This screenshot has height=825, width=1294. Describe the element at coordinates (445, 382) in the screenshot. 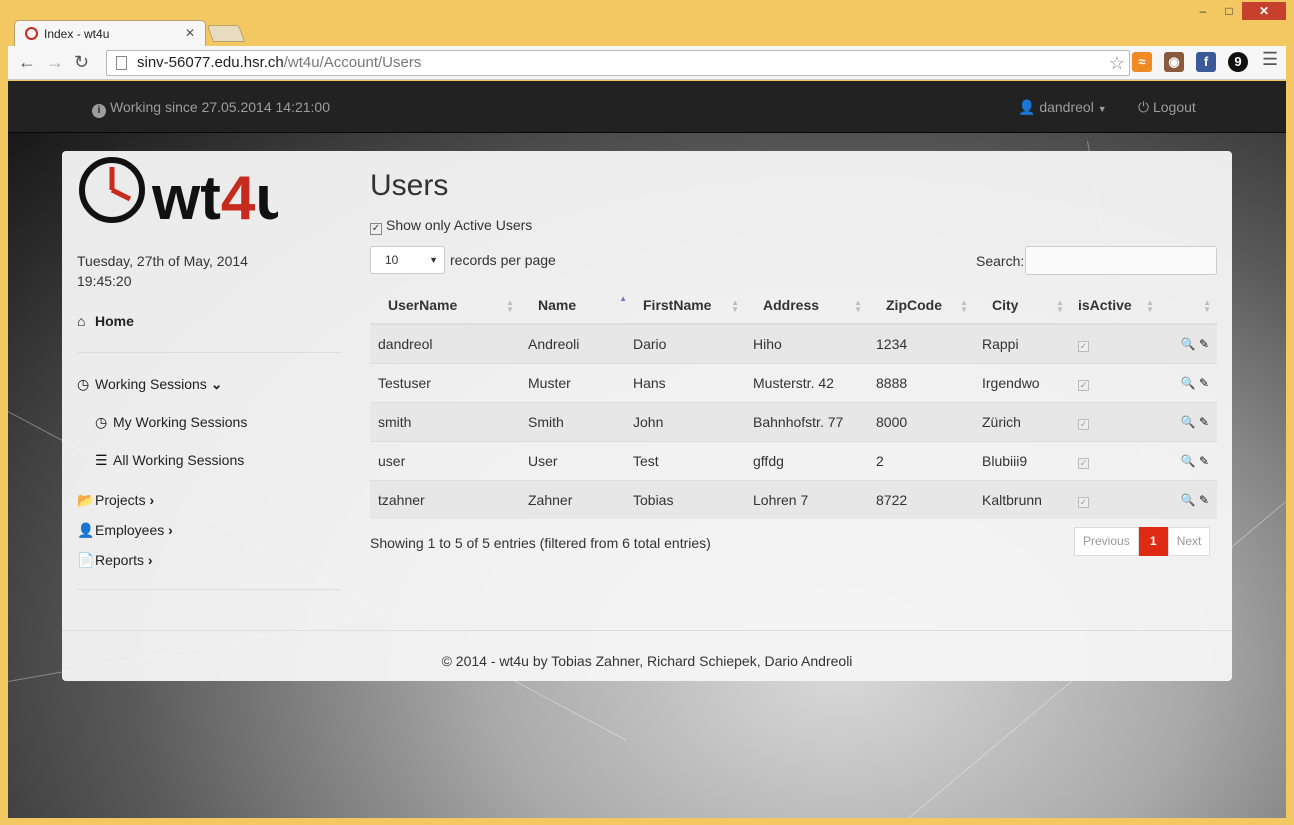

I see `table-cell: Testuser` at that location.